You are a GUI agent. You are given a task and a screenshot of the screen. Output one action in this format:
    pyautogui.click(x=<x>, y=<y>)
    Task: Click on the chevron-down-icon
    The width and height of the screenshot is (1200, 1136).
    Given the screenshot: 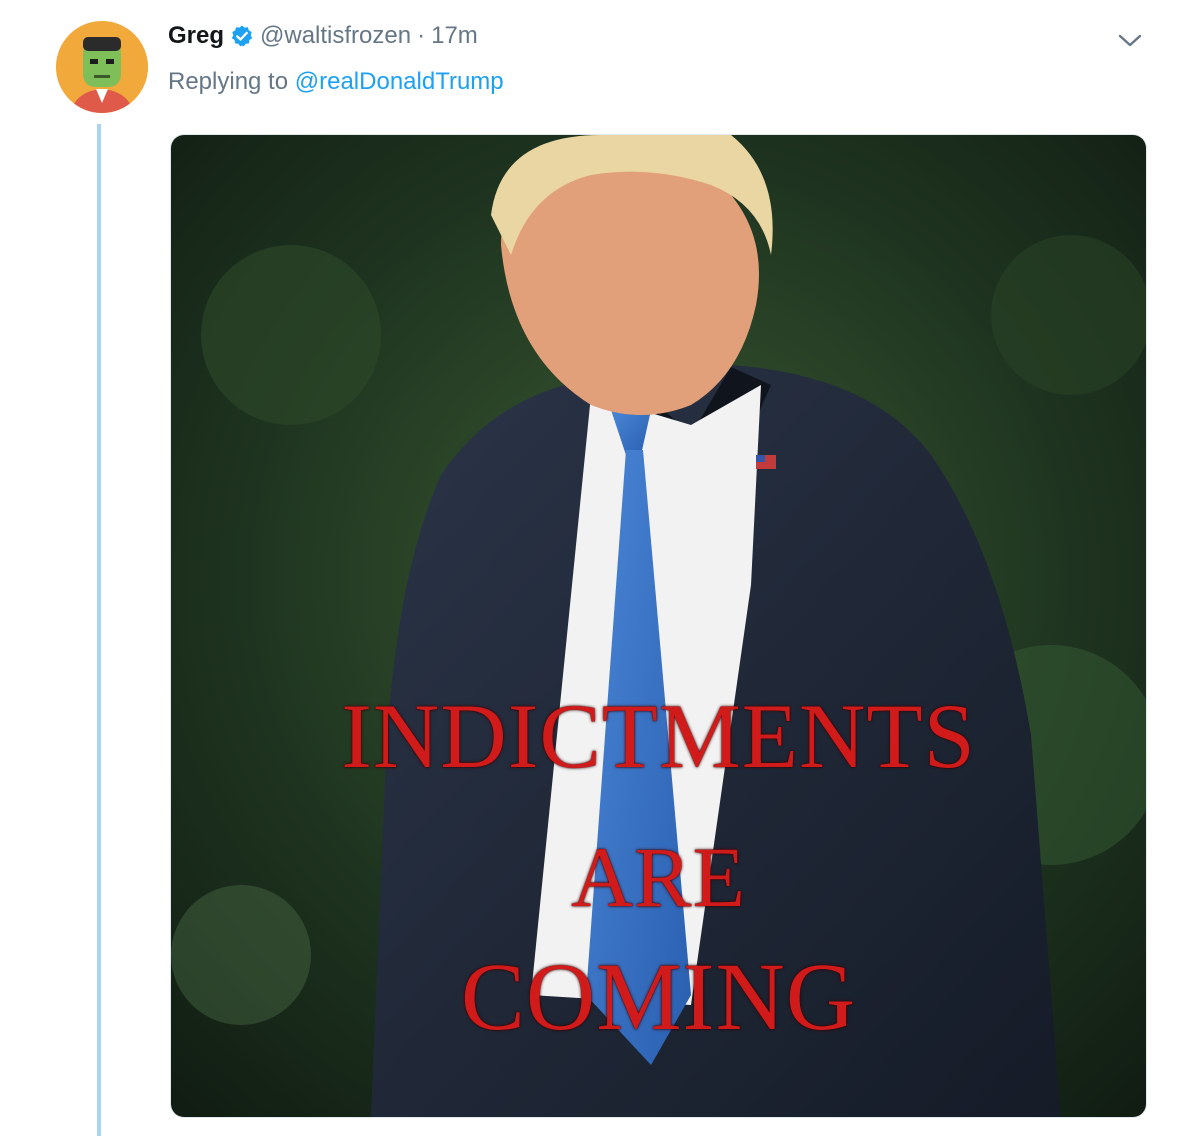 What is the action you would take?
    pyautogui.click(x=1130, y=40)
    